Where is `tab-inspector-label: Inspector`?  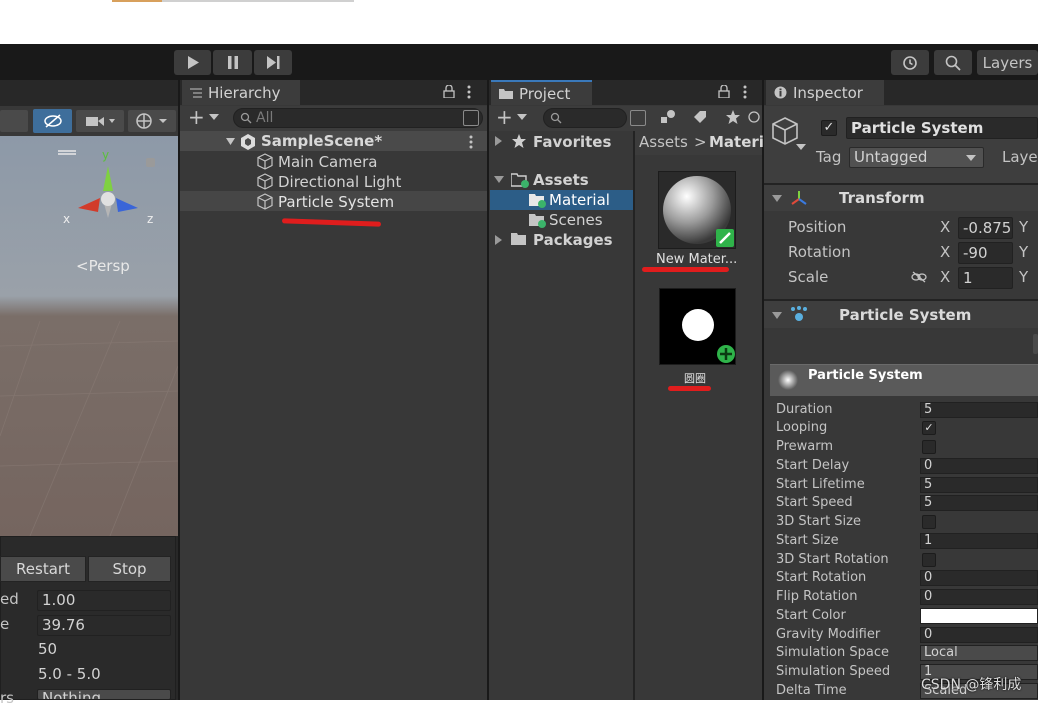 tab-inspector-label: Inspector is located at coordinates (828, 92).